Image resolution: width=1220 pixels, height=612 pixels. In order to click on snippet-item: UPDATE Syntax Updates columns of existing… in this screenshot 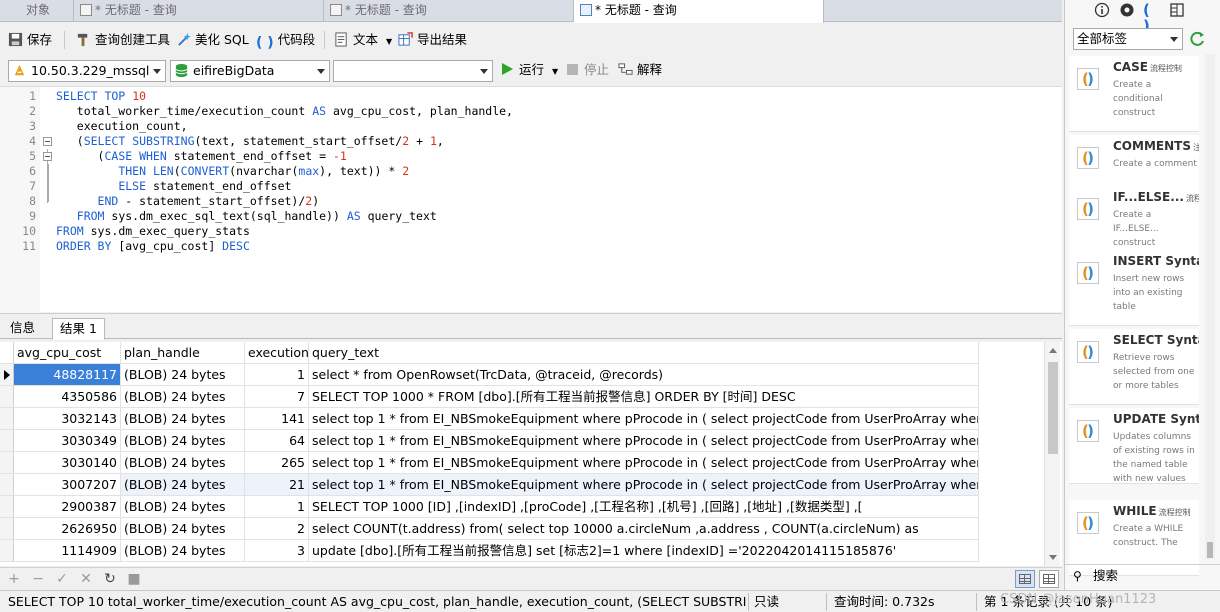, I will do `click(1134, 446)`.